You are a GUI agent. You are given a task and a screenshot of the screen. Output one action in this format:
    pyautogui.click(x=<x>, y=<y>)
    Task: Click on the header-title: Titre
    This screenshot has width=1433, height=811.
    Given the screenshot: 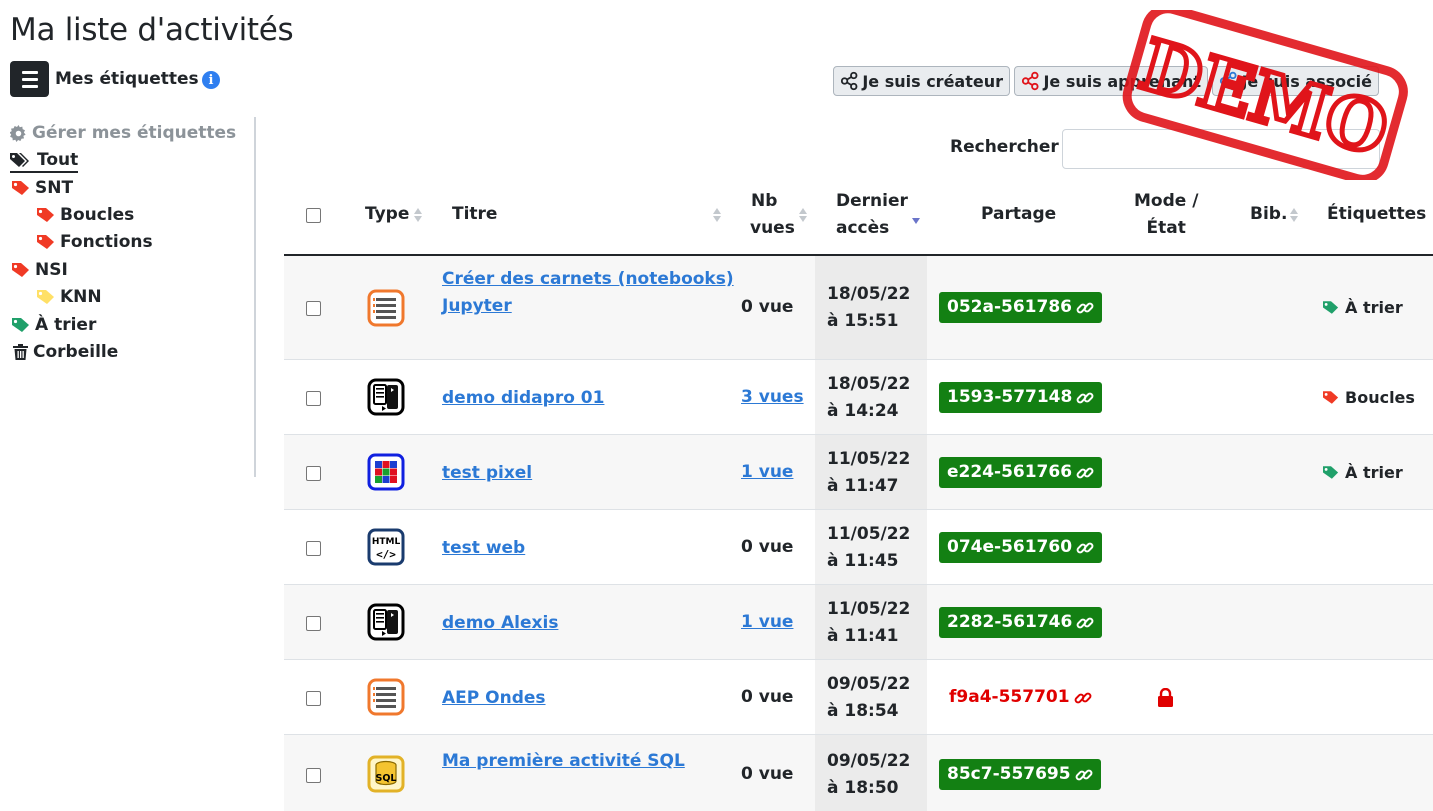 What is the action you would take?
    pyautogui.click(x=474, y=214)
    